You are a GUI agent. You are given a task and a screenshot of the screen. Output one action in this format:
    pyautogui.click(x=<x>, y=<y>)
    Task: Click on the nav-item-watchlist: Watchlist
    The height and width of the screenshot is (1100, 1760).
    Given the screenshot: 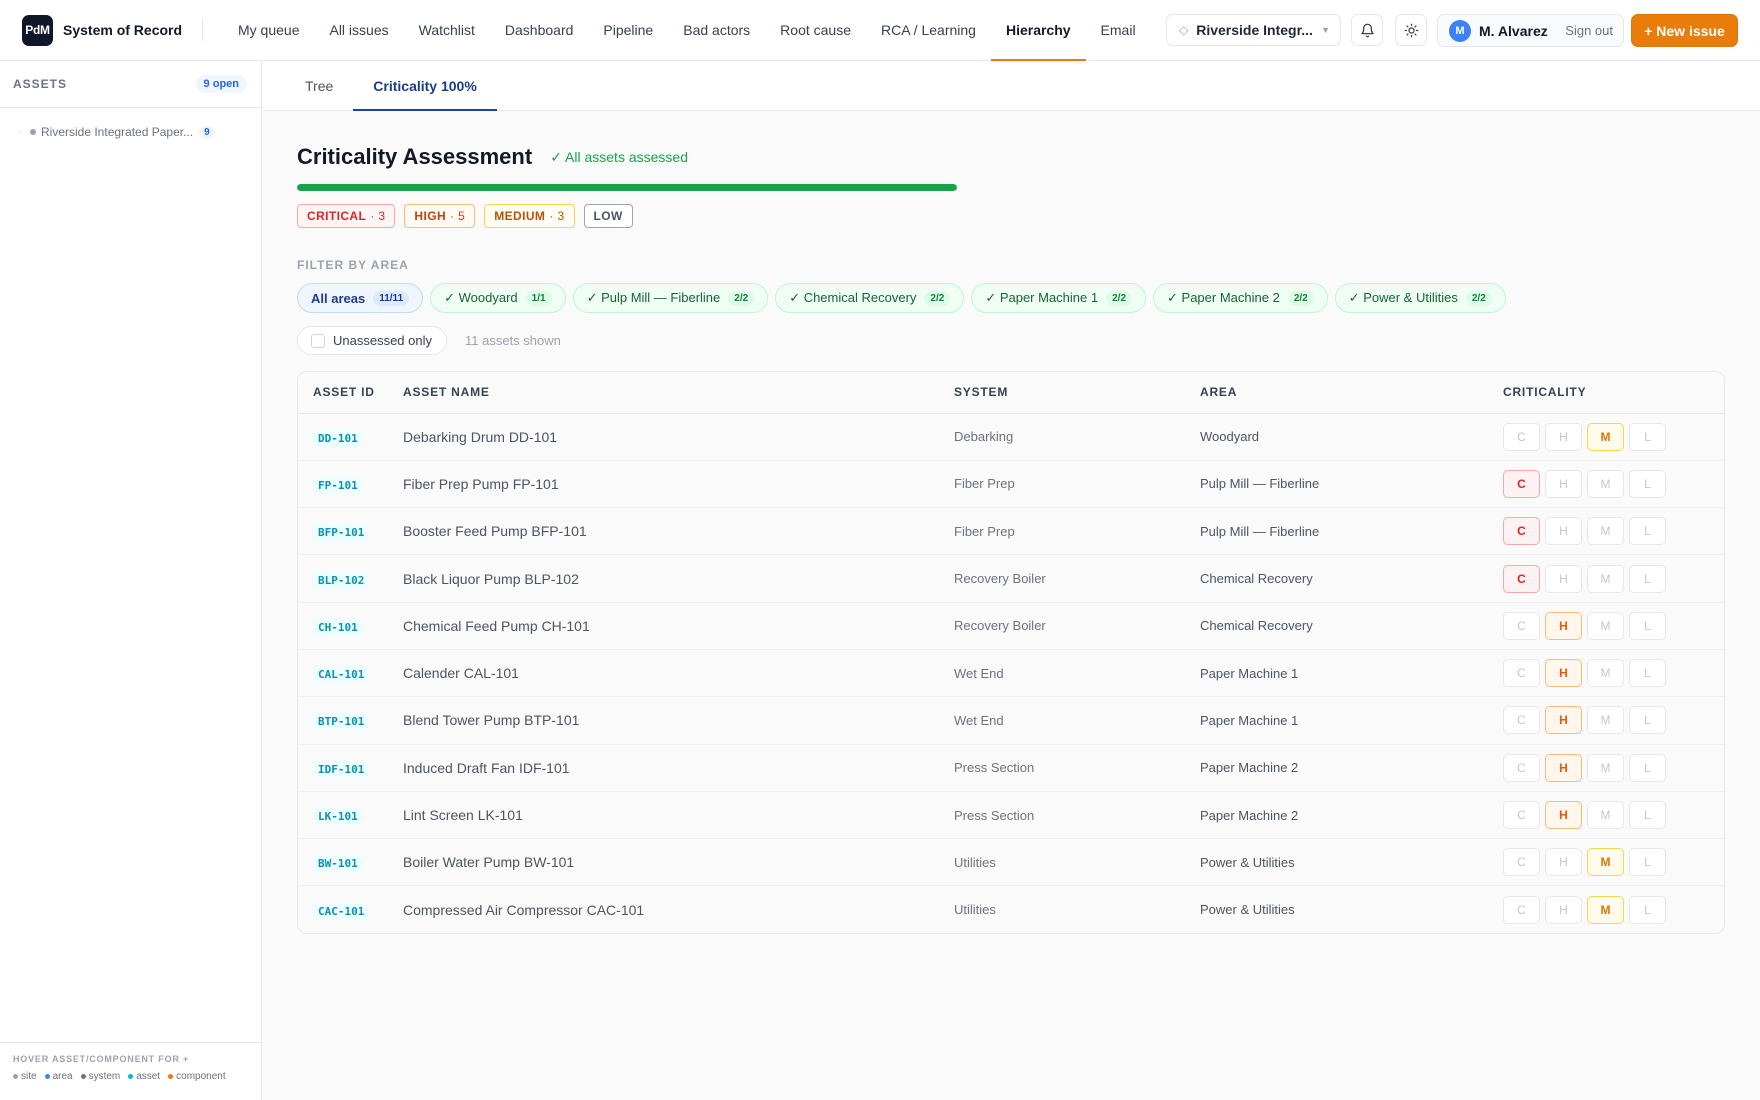 What is the action you would take?
    pyautogui.click(x=447, y=30)
    